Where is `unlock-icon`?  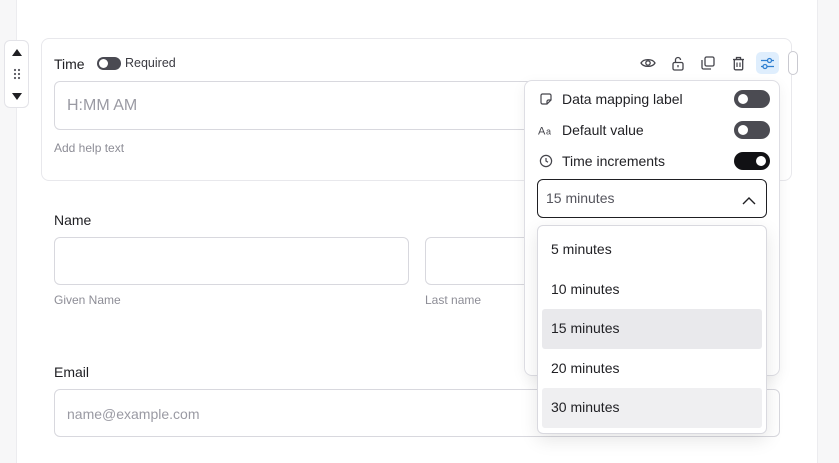 unlock-icon is located at coordinates (678, 63).